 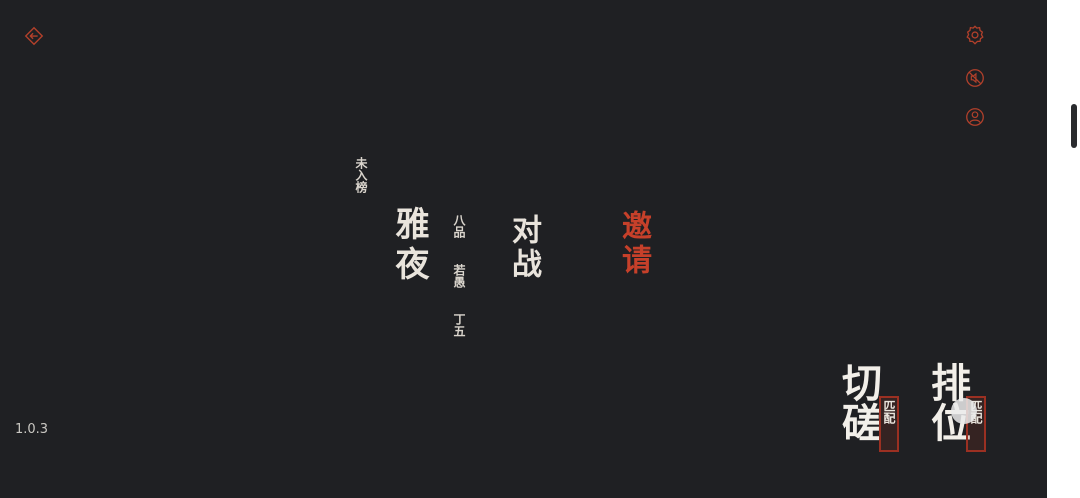 What do you see at coordinates (889, 412) in the screenshot?
I see `casual-tag: 匹配` at bounding box center [889, 412].